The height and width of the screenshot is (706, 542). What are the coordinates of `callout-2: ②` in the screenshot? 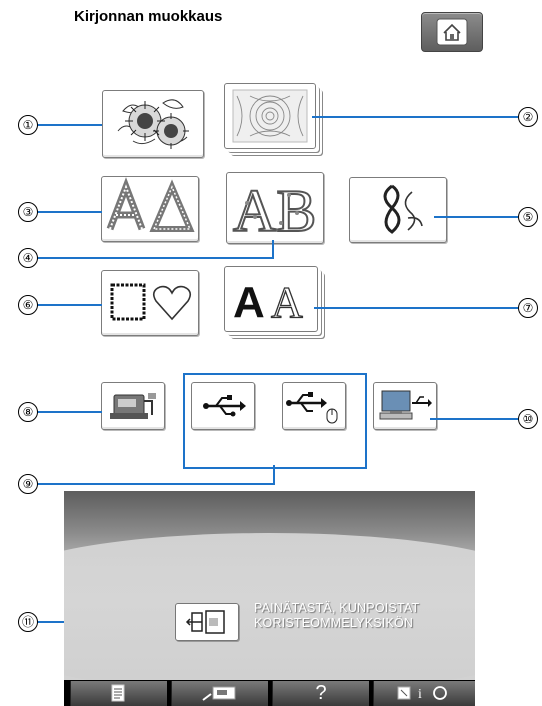 It's located at (528, 117).